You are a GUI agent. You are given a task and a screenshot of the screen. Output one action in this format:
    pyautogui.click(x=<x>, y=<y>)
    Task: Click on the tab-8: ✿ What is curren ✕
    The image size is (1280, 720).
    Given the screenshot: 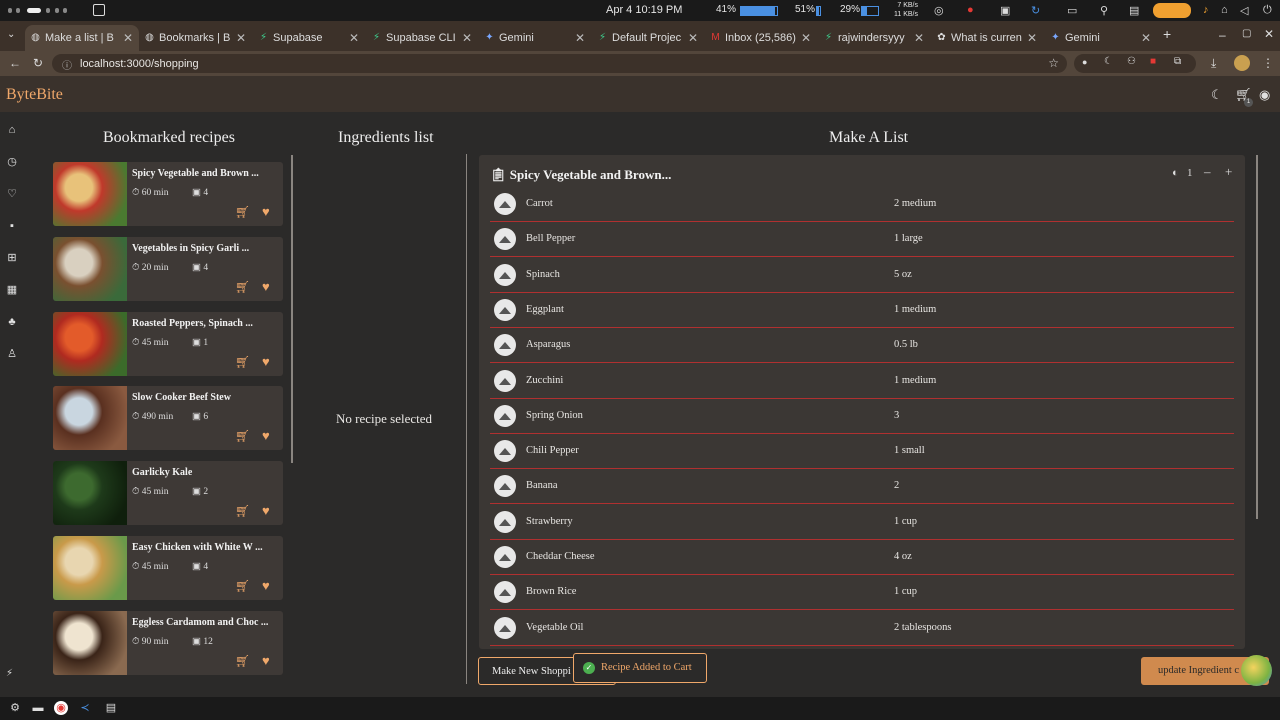 What is the action you would take?
    pyautogui.click(x=987, y=38)
    